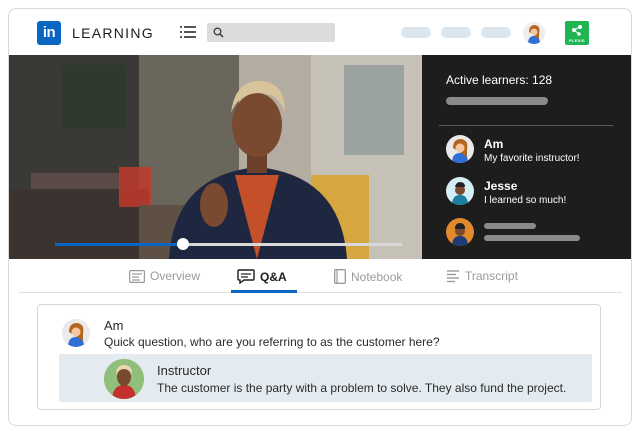 The width and height of the screenshot is (640, 435). What do you see at coordinates (320, 277) in the screenshot?
I see `content-tabs: Overview Q&A Notebook Transcript` at bounding box center [320, 277].